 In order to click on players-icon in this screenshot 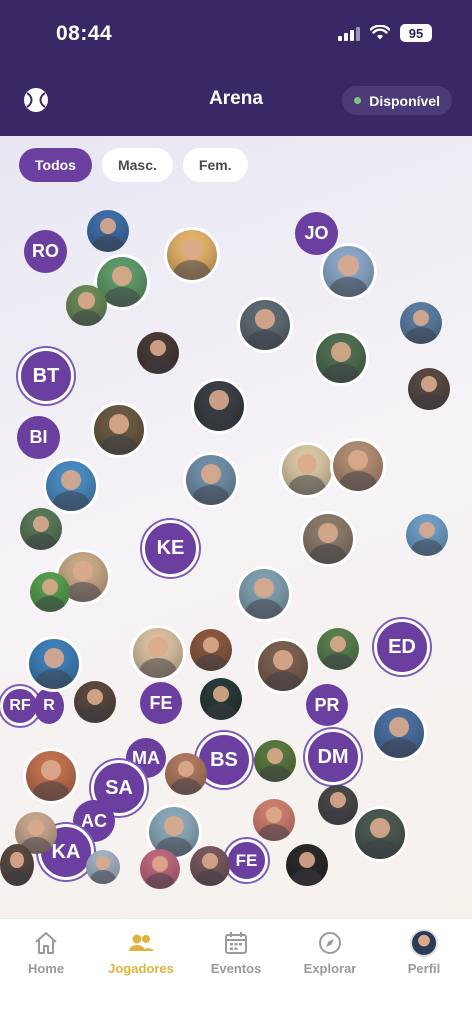, I will do `click(141, 942)`.